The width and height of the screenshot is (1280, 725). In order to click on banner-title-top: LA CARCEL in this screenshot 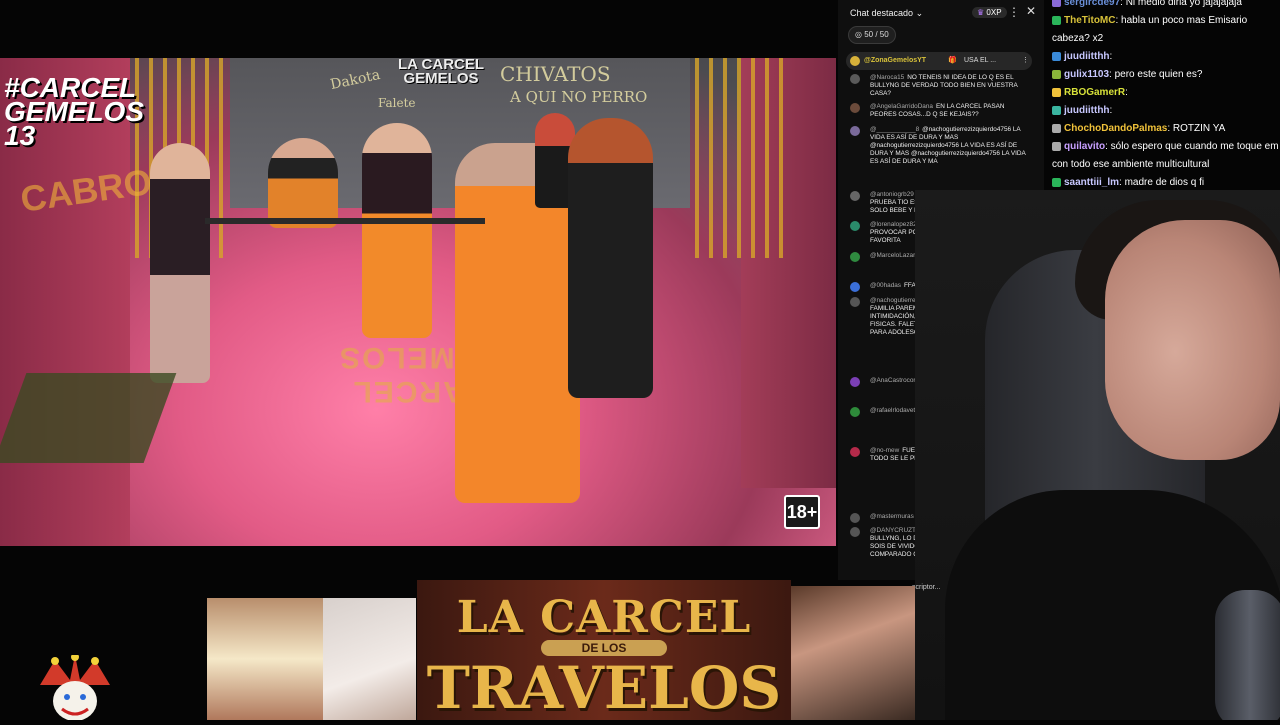, I will do `click(604, 617)`.